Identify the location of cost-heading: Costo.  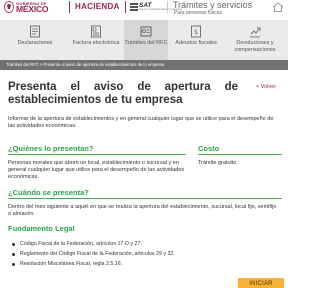
(209, 148).